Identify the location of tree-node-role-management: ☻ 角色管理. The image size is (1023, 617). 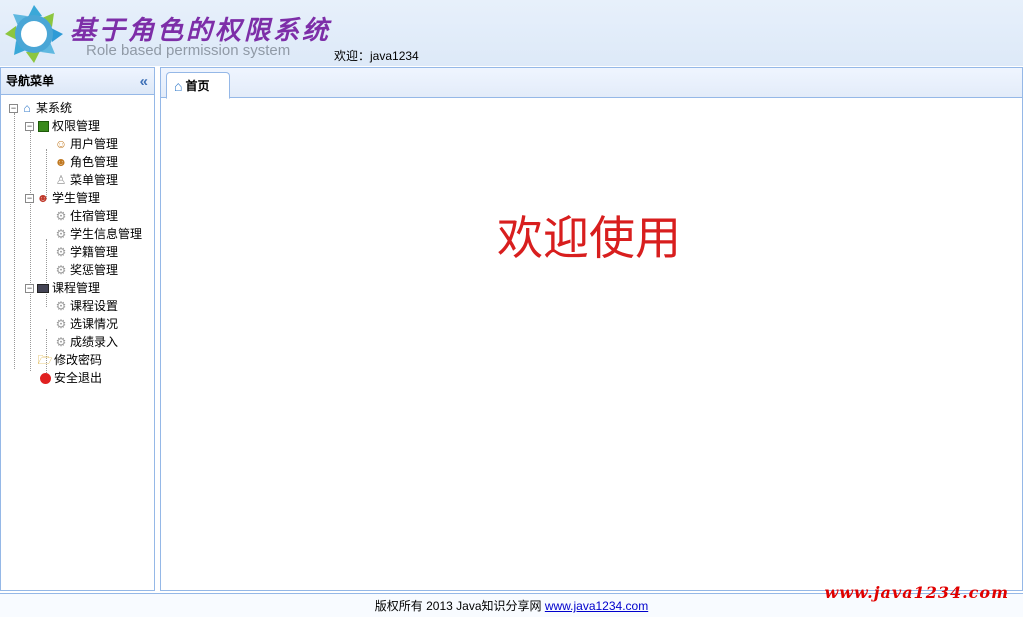
(85, 162).